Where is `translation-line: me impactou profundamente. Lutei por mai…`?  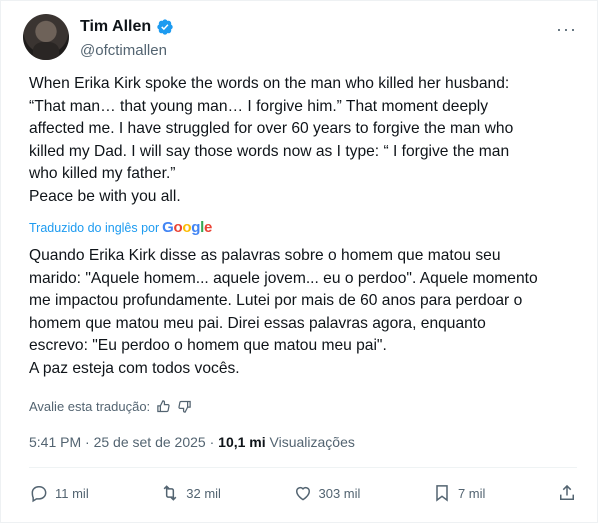
translation-line: me impactou profundamente. Lutei por mai… is located at coordinates (276, 300).